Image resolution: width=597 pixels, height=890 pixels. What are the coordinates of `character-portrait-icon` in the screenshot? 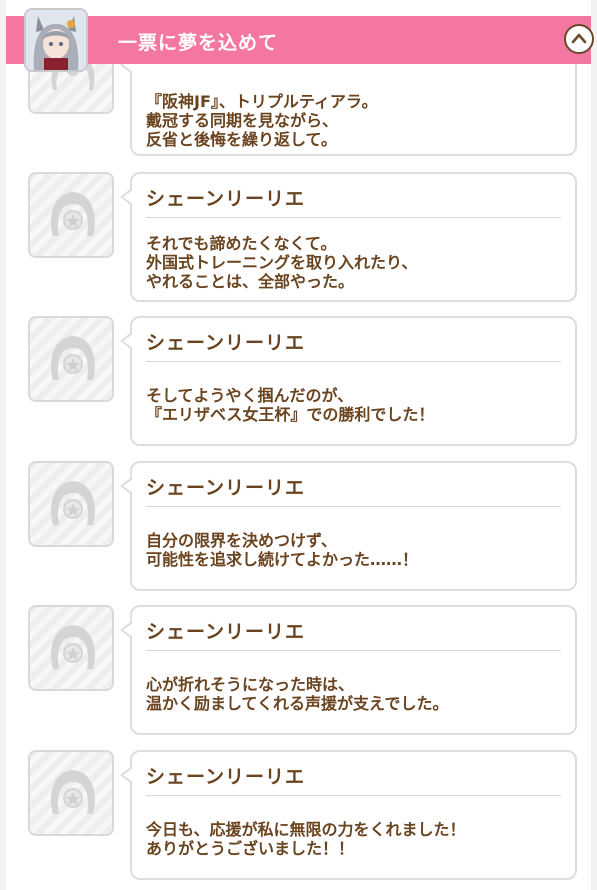 It's located at (56, 40).